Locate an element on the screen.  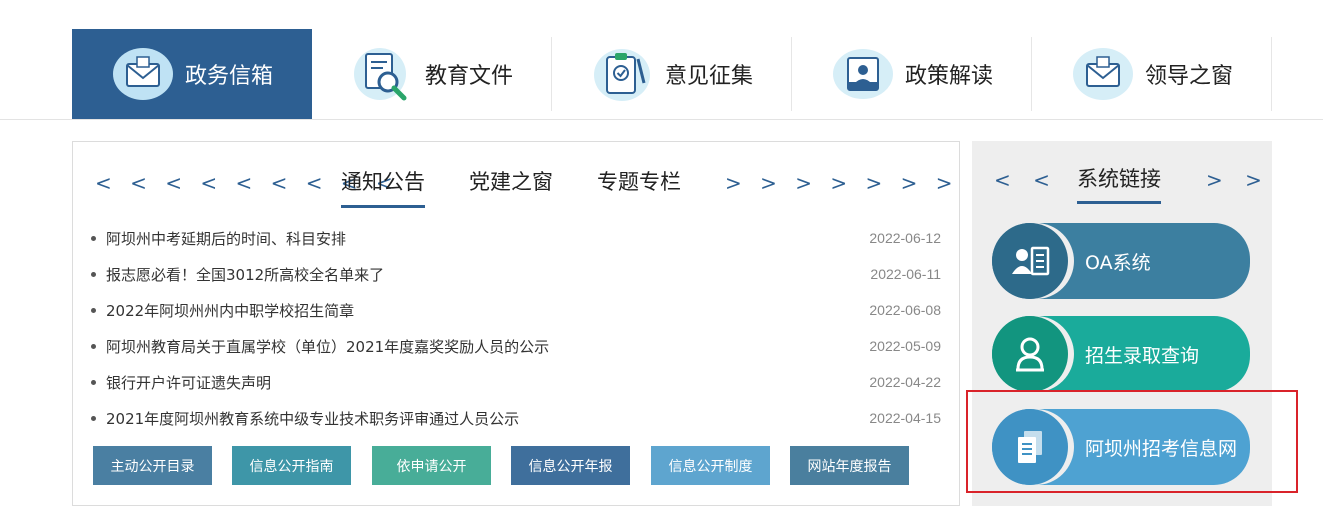
link-label: 招生录取查询 is located at coordinates (1142, 355).